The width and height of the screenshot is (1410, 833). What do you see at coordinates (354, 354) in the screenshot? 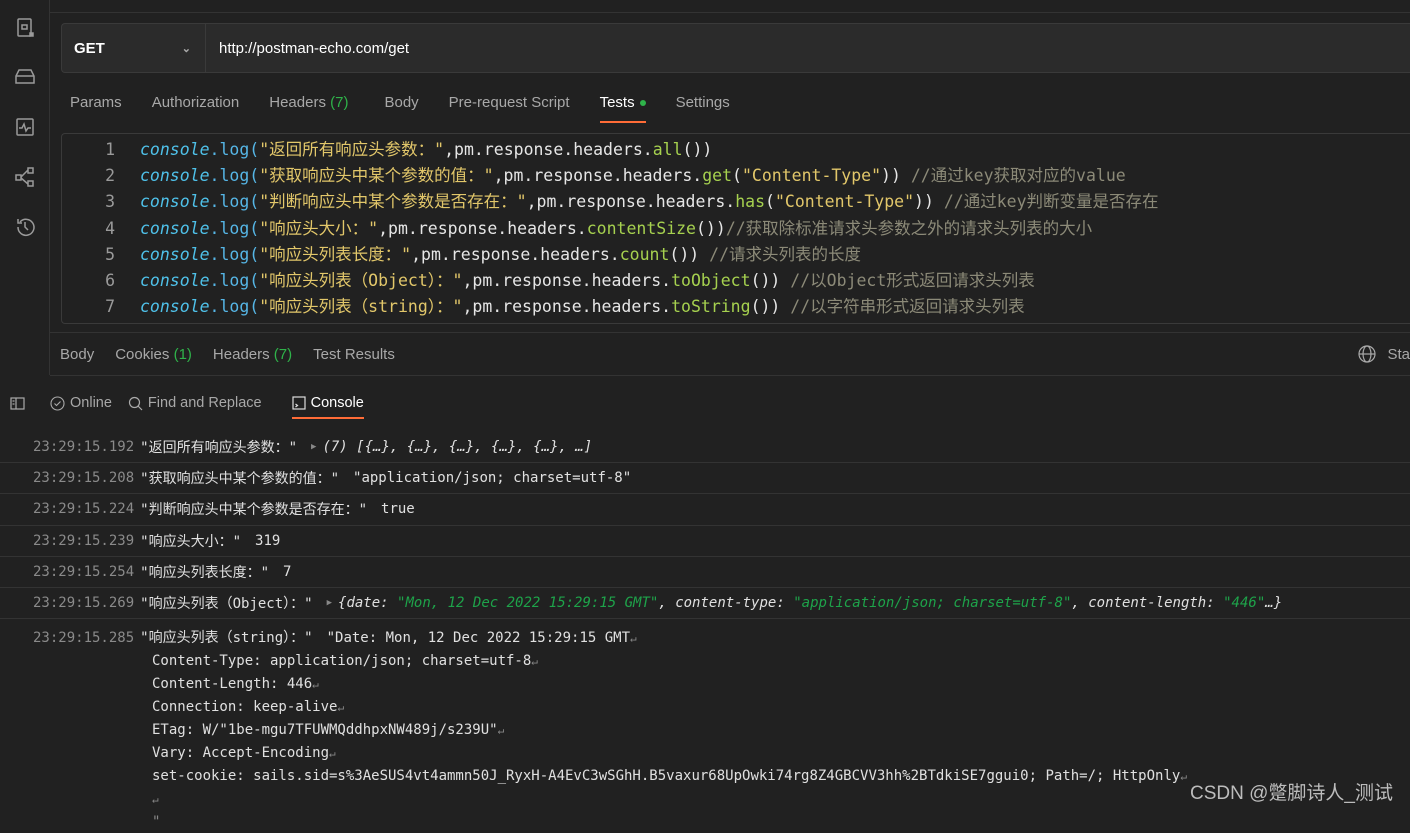
I see `tab-test-results: Test Results` at bounding box center [354, 354].